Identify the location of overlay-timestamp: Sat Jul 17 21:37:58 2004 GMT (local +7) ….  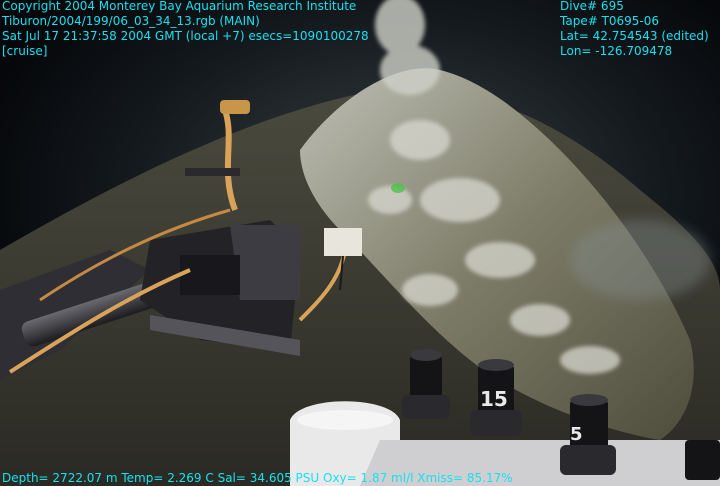
(185, 36).